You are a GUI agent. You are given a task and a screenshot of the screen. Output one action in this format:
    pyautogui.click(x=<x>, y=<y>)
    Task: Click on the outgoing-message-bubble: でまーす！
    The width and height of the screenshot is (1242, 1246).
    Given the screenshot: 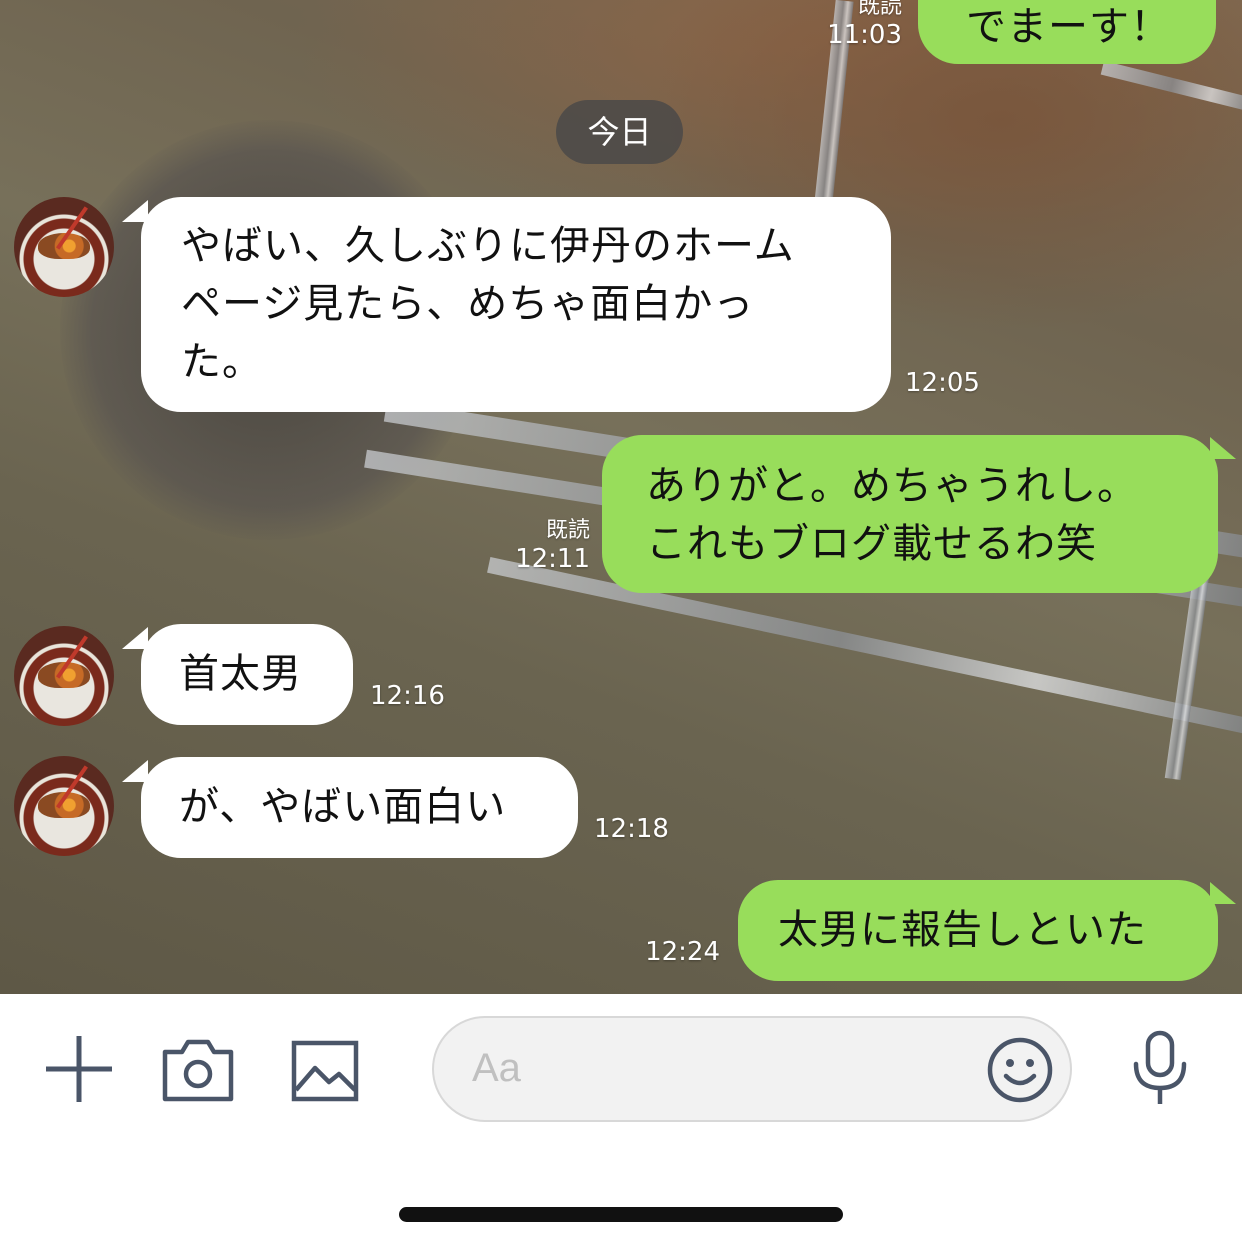 What is the action you would take?
    pyautogui.click(x=1067, y=32)
    